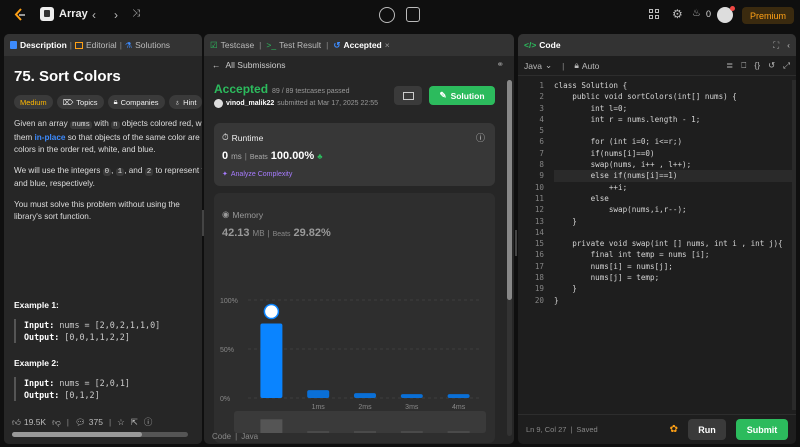 This screenshot has width=800, height=447. I want to click on fullscreen-icon: ⤢, so click(786, 65).